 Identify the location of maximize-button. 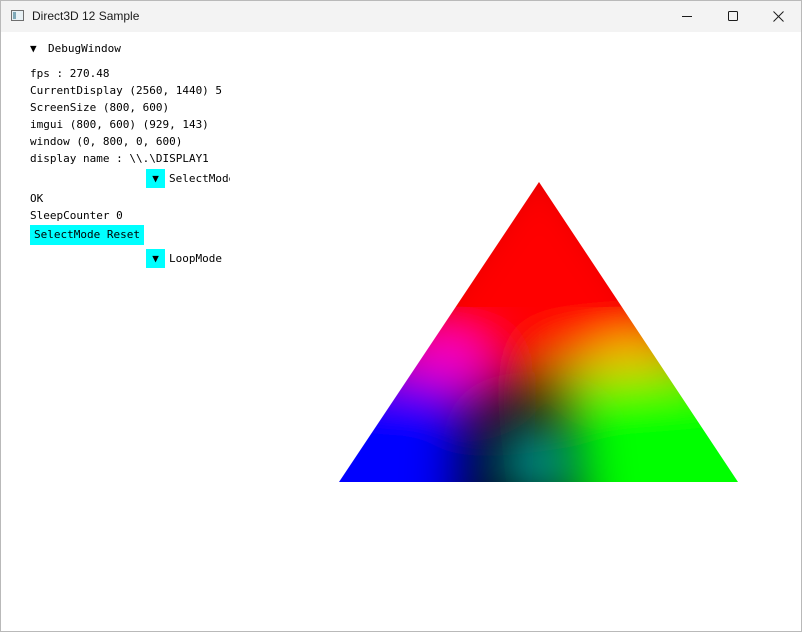
(733, 16).